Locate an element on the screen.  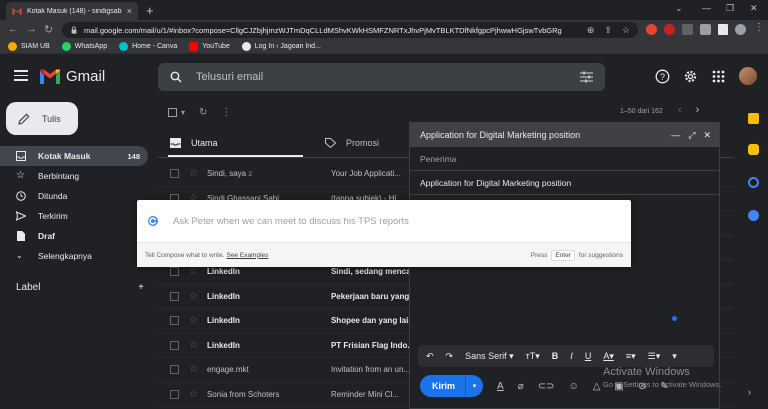
compose-button: Tulis is located at coordinates (42, 118).